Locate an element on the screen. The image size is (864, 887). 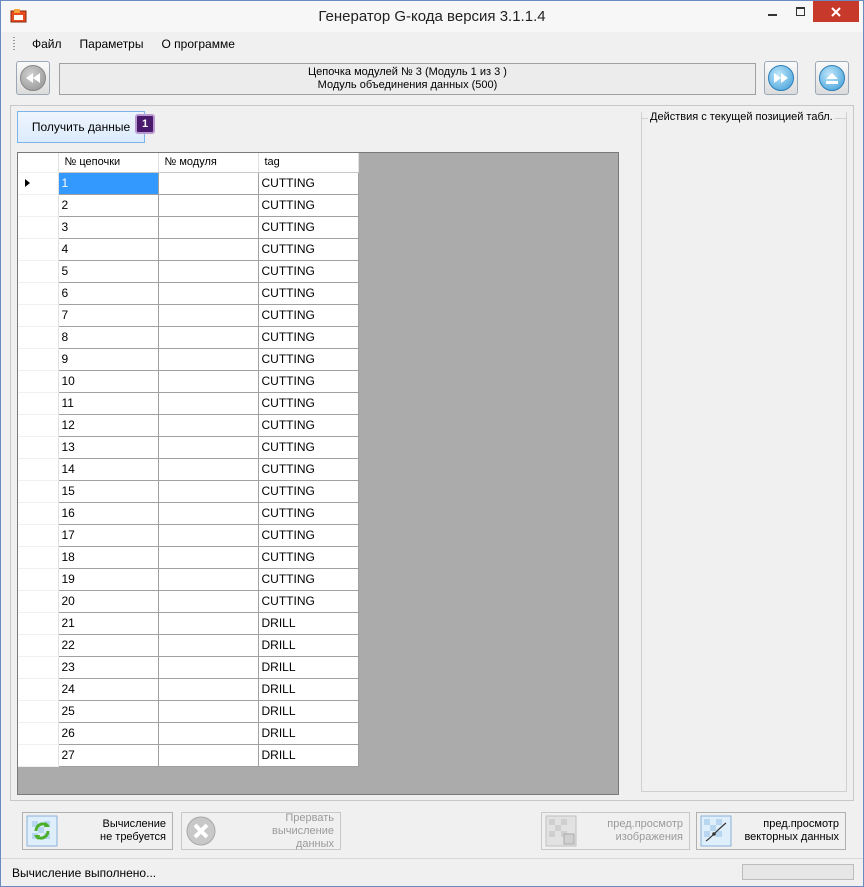
cell-chain-number: 14 is located at coordinates (108, 469).